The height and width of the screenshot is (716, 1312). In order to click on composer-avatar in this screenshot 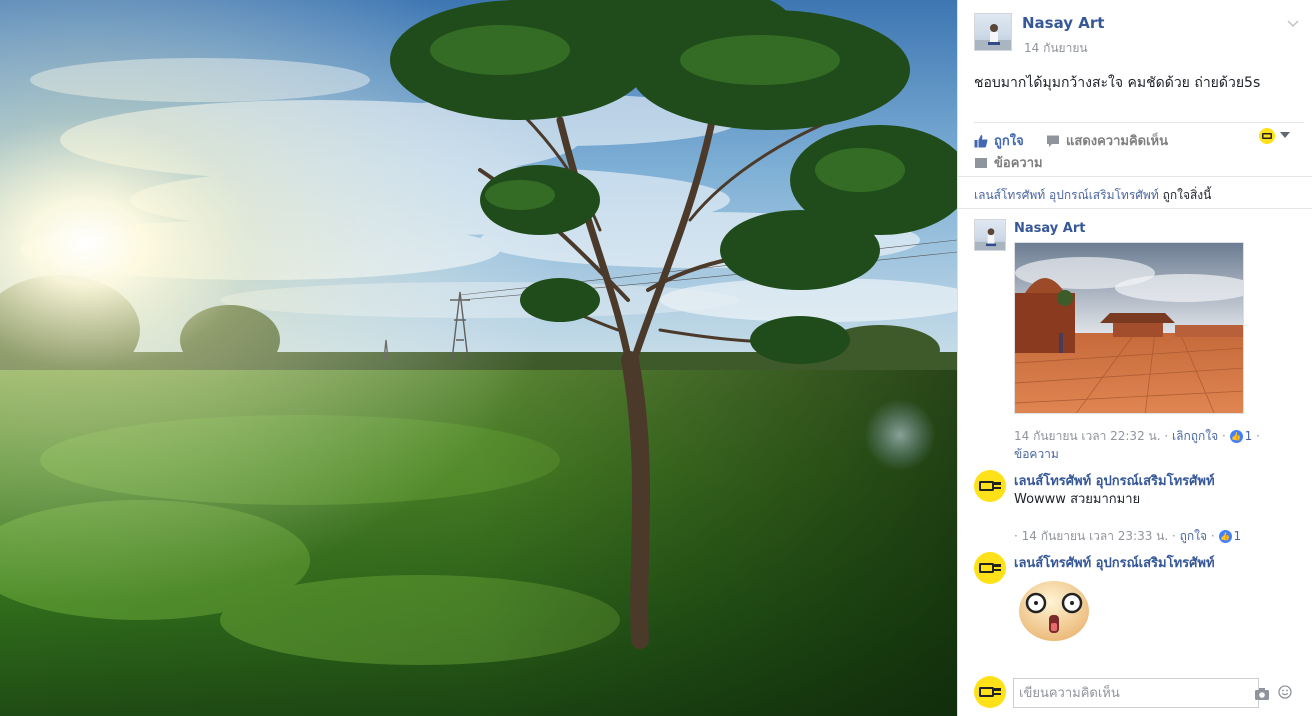, I will do `click(990, 692)`.